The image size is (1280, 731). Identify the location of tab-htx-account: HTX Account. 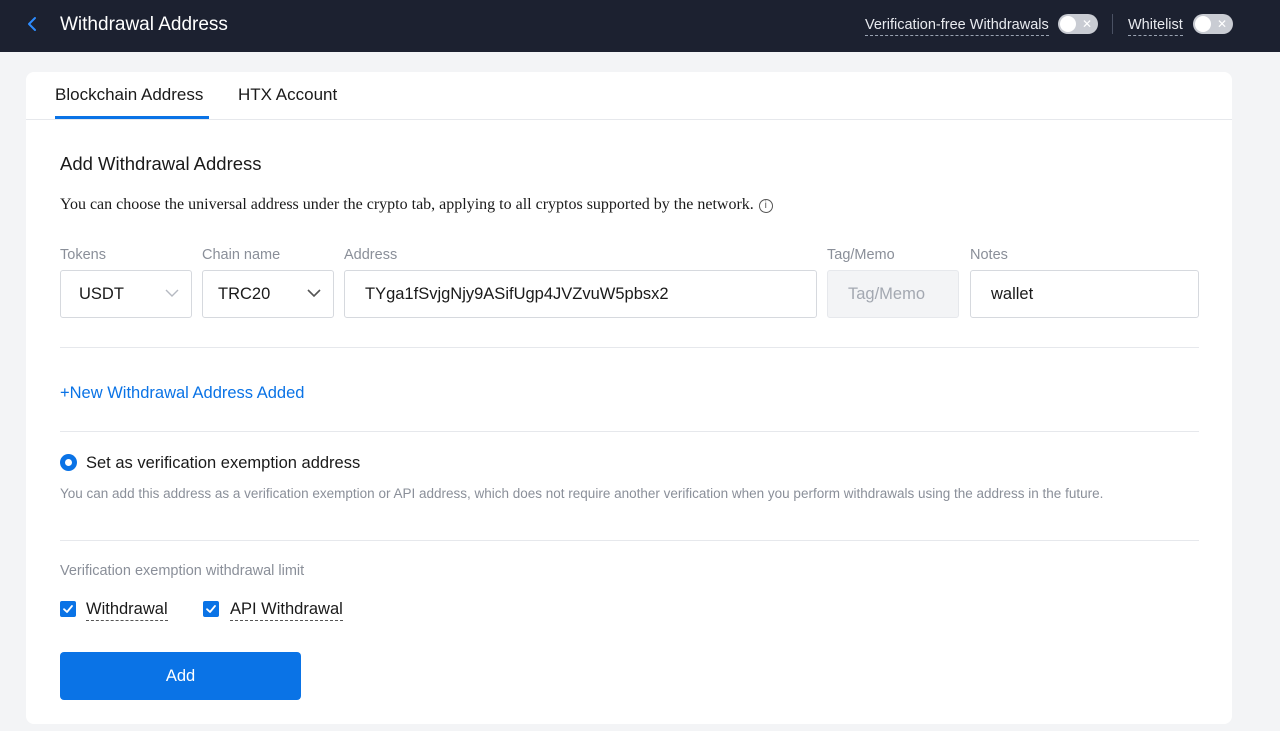
(287, 95).